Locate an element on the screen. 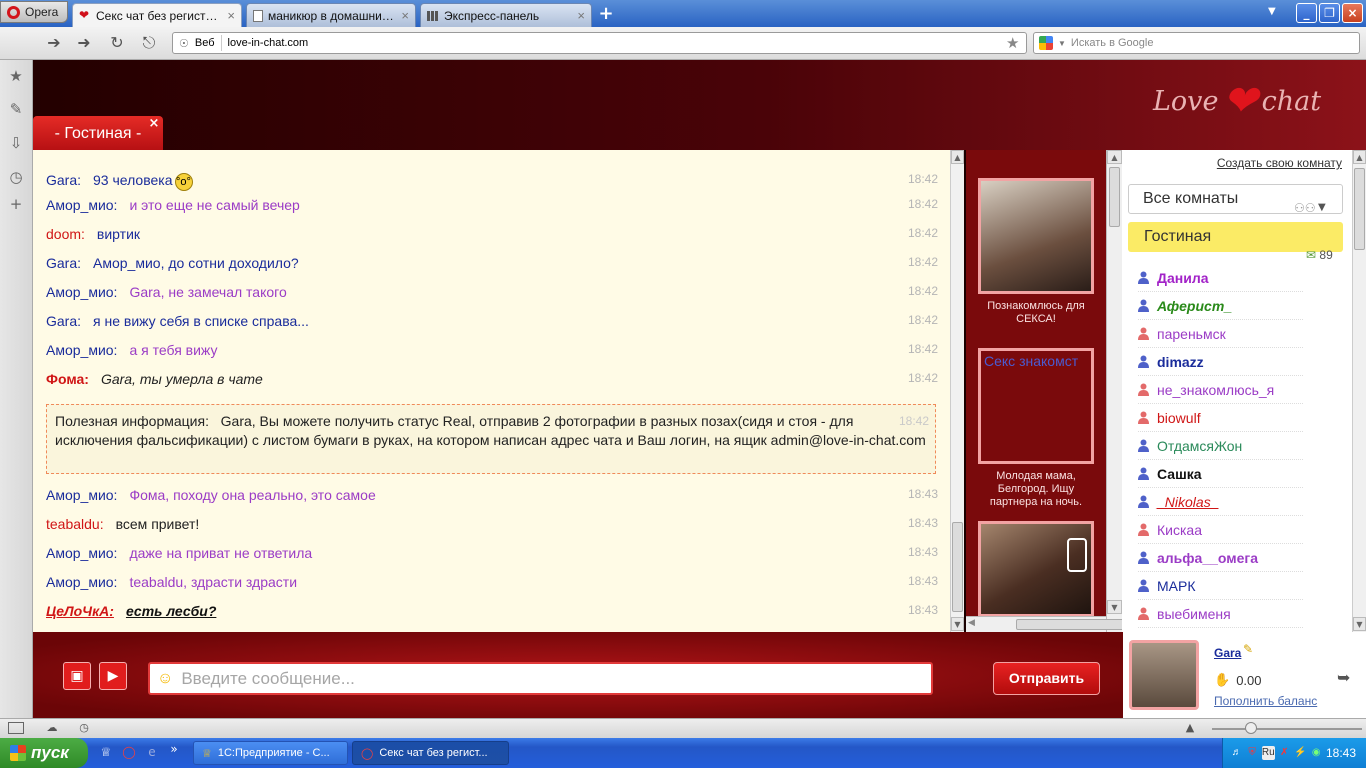  antivirus-shield-icon: ⛨ is located at coordinates (1251, 753).